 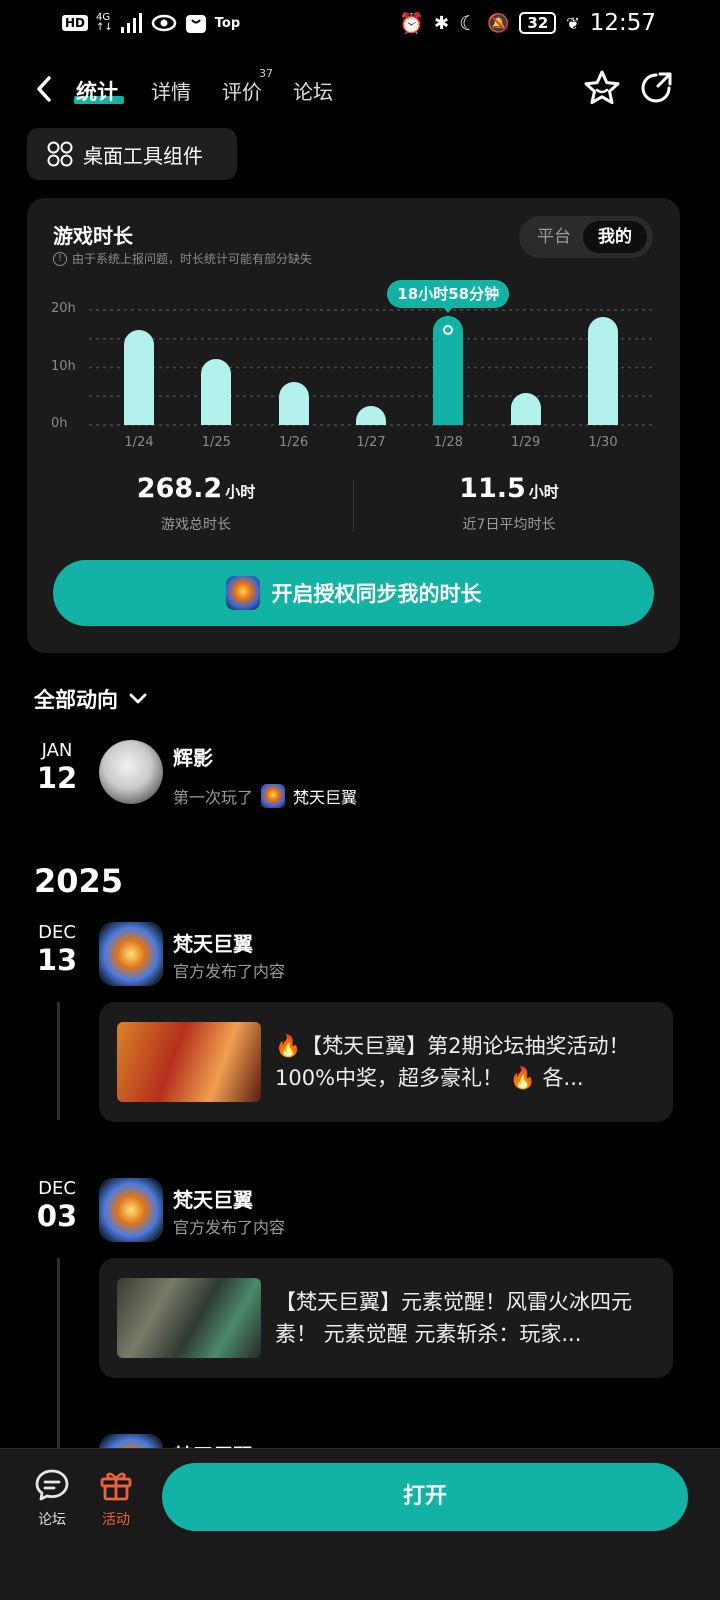 What do you see at coordinates (131, 772) in the screenshot?
I see `avatar` at bounding box center [131, 772].